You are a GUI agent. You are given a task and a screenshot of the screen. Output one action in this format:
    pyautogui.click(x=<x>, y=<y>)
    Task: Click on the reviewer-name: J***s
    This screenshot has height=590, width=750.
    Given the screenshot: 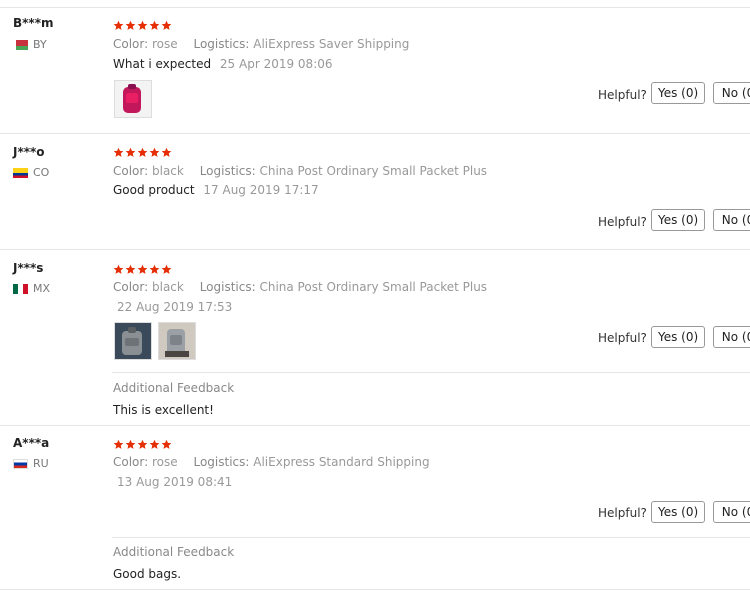 What is the action you would take?
    pyautogui.click(x=28, y=268)
    